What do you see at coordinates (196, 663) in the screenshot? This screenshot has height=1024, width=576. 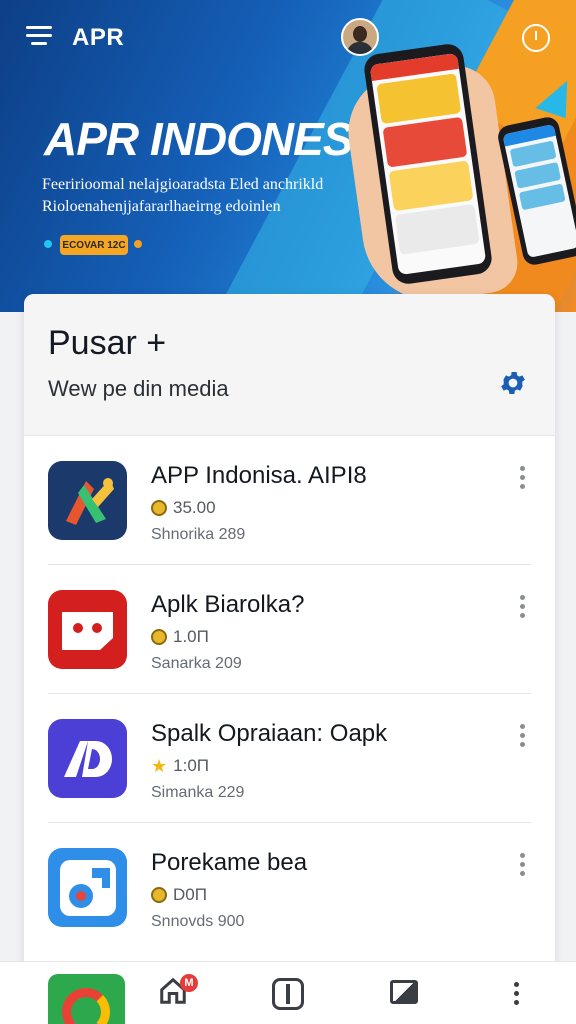 I see `app-downloads: Sanarka 209` at bounding box center [196, 663].